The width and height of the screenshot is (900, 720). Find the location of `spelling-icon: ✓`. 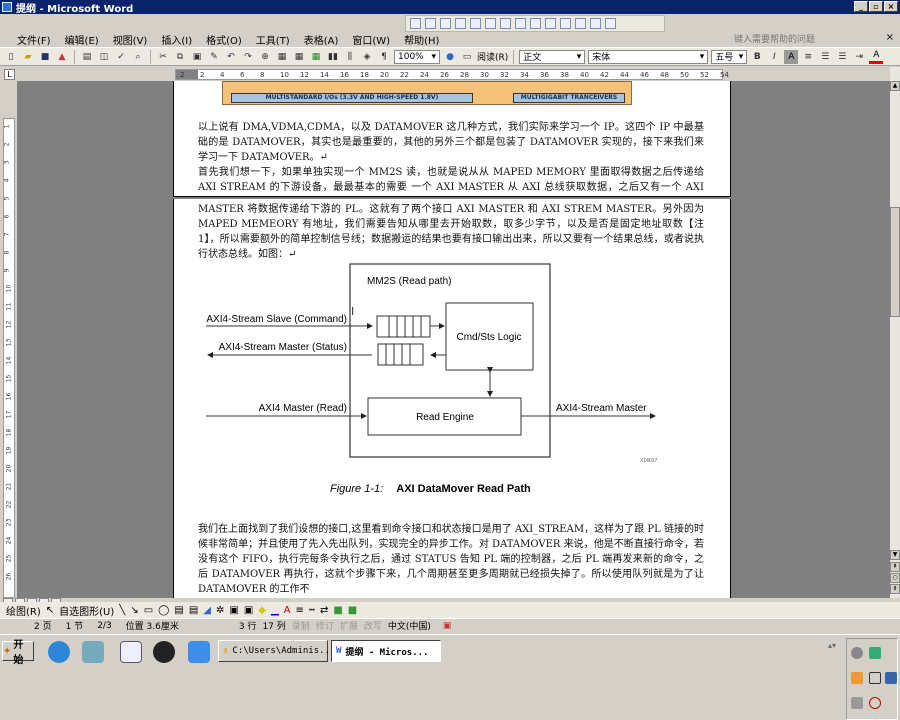

spelling-icon: ✓ is located at coordinates (121, 57).